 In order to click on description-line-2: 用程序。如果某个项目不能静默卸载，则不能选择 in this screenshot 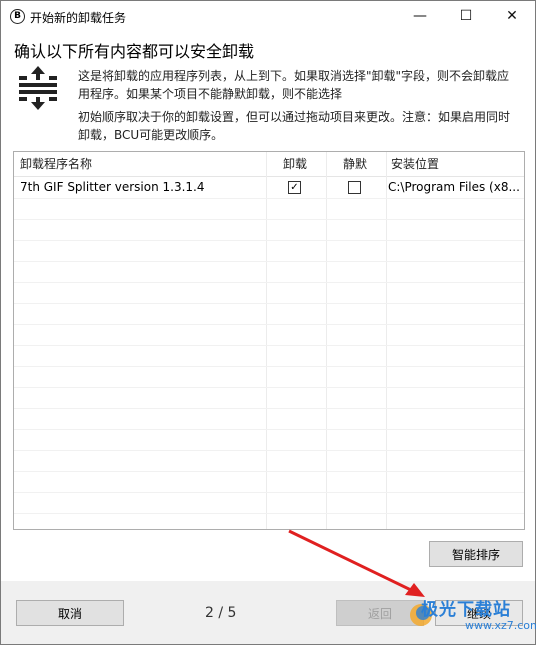, I will do `click(210, 94)`.